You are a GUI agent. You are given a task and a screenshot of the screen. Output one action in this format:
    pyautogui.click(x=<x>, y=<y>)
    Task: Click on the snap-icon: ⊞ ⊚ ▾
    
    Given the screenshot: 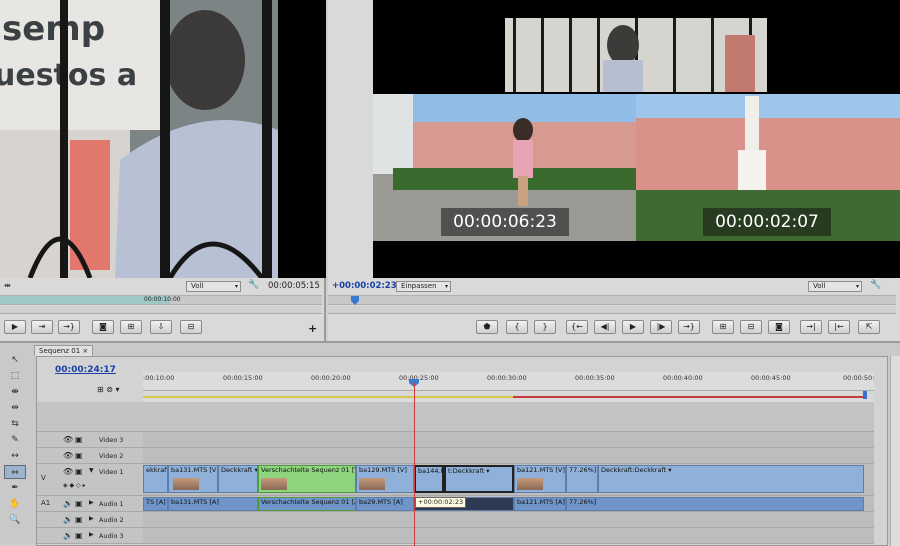 What is the action you would take?
    pyautogui.click(x=108, y=389)
    